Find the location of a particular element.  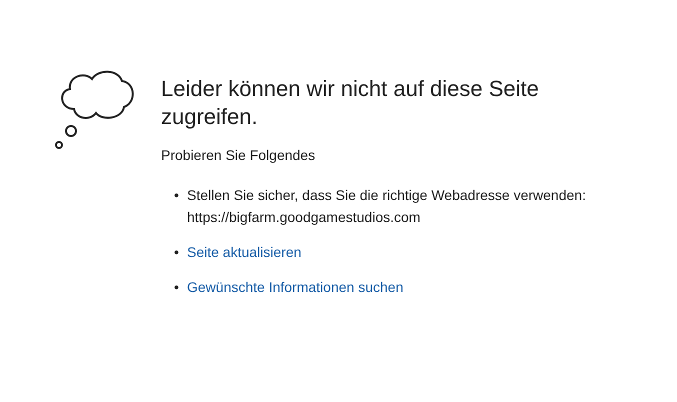

suggestion-text: Stellen Sie sicher, dass Sie die richtige Webadresse verwenden: is located at coordinates (386, 195).